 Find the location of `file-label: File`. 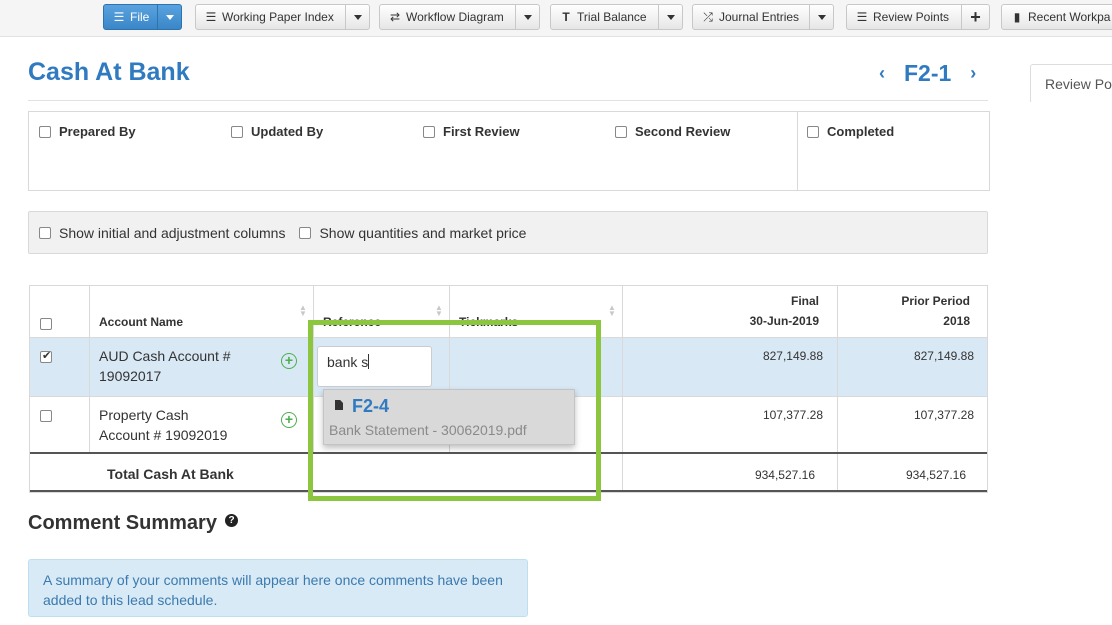

file-label: File is located at coordinates (140, 17).